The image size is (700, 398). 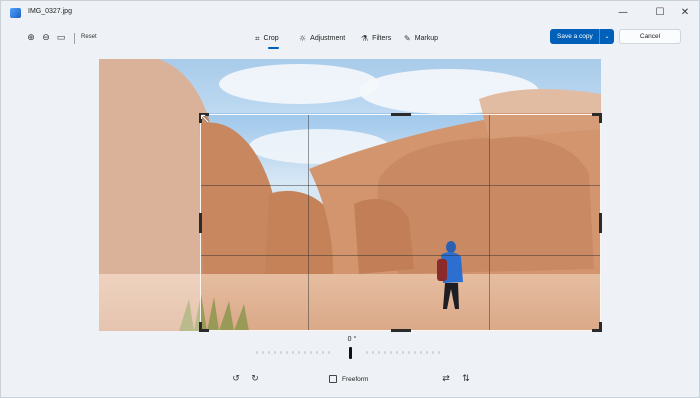 What do you see at coordinates (200, 223) in the screenshot?
I see `crop-handle-left` at bounding box center [200, 223].